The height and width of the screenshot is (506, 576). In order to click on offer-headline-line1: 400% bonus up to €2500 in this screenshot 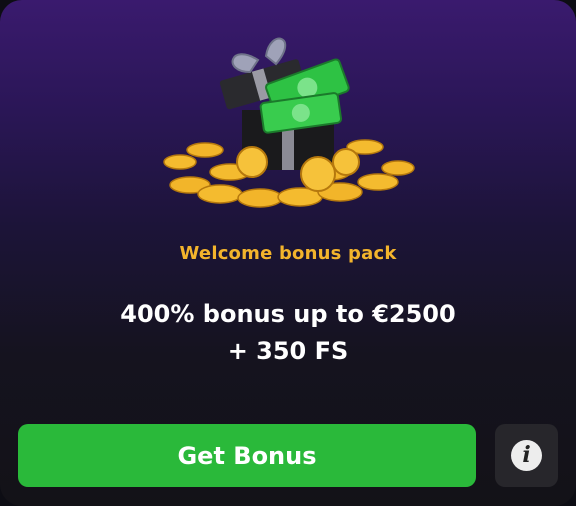, I will do `click(288, 314)`.